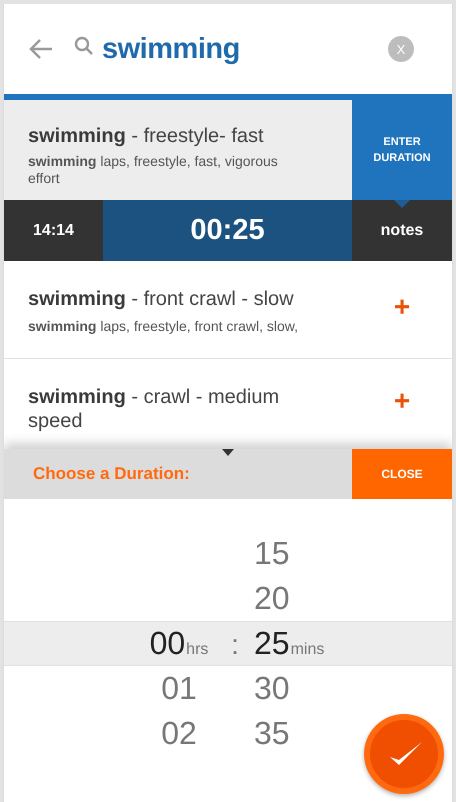 The image size is (456, 802). Describe the element at coordinates (272, 598) in the screenshot. I see `minute-option: 20` at that location.